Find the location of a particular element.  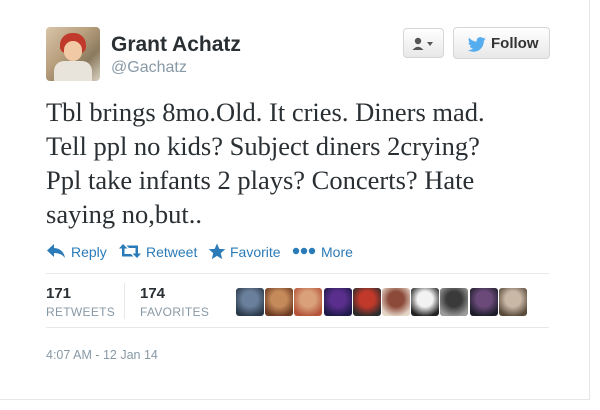

user-full-name: Grant Achatz is located at coordinates (176, 45).